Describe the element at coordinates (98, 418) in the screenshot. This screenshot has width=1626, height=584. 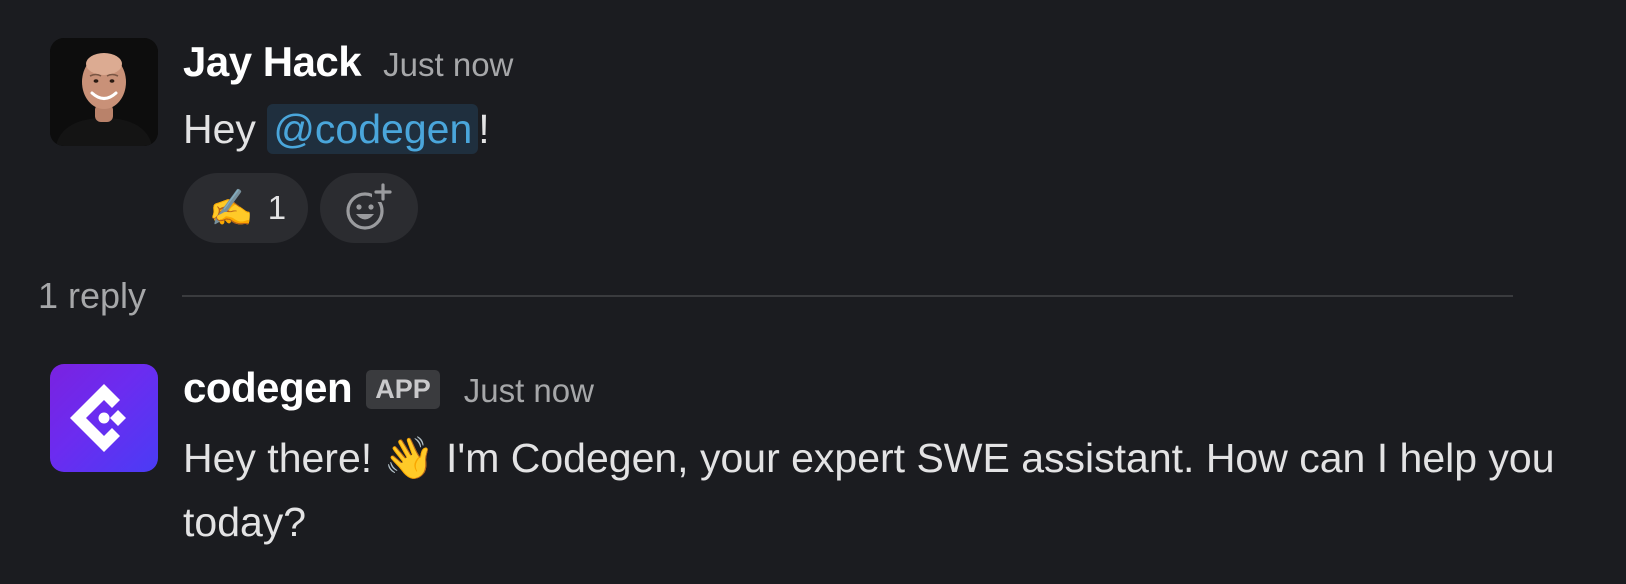
I see `codegen-logo-icon` at that location.